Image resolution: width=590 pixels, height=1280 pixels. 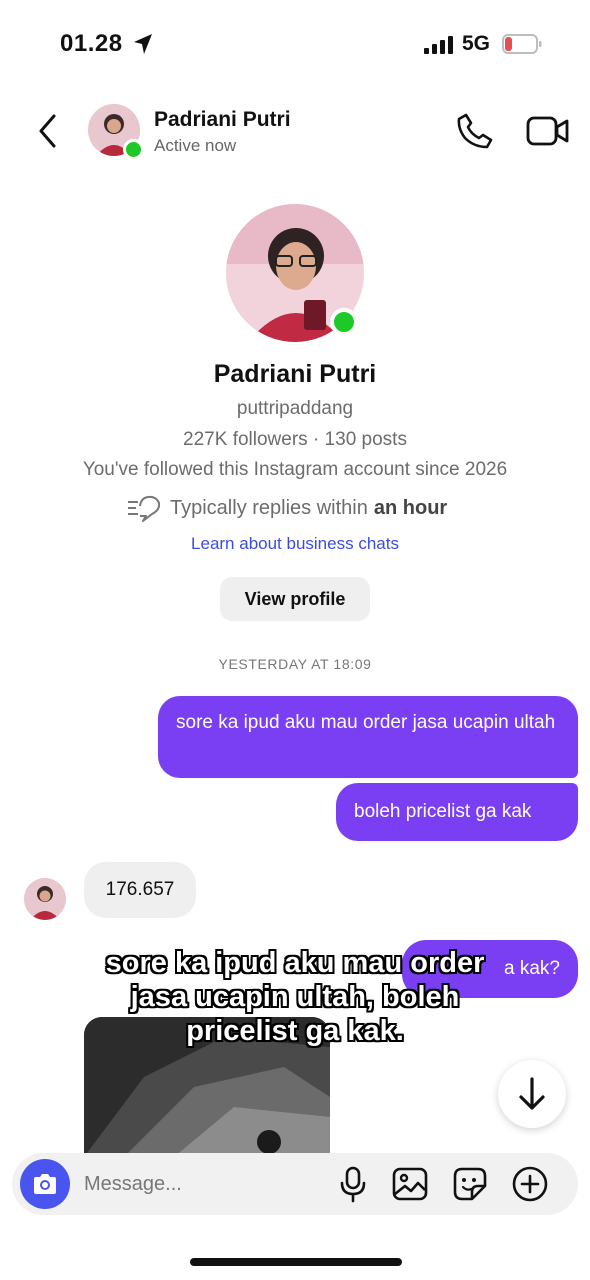 What do you see at coordinates (353, 1184) in the screenshot?
I see `microphone-icon` at bounding box center [353, 1184].